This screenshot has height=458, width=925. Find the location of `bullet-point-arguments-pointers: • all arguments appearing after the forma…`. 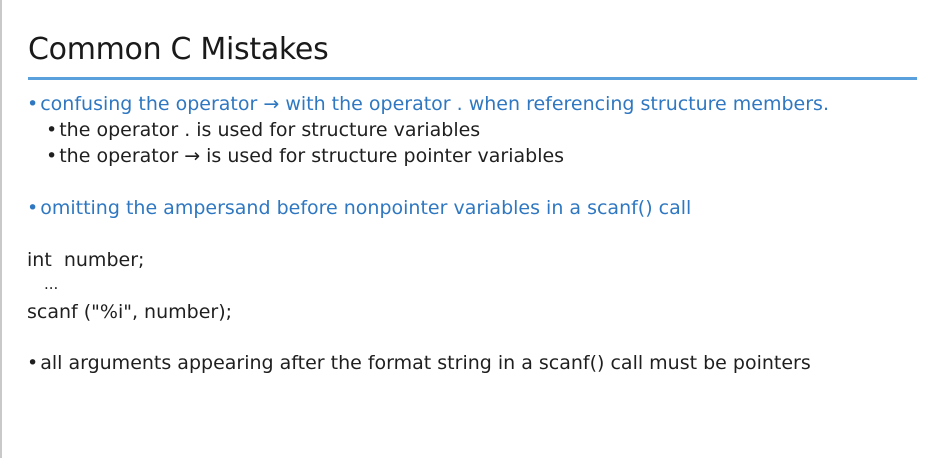

bullet-point-arguments-pointers: • all arguments appearing after the forma… is located at coordinates (419, 363).